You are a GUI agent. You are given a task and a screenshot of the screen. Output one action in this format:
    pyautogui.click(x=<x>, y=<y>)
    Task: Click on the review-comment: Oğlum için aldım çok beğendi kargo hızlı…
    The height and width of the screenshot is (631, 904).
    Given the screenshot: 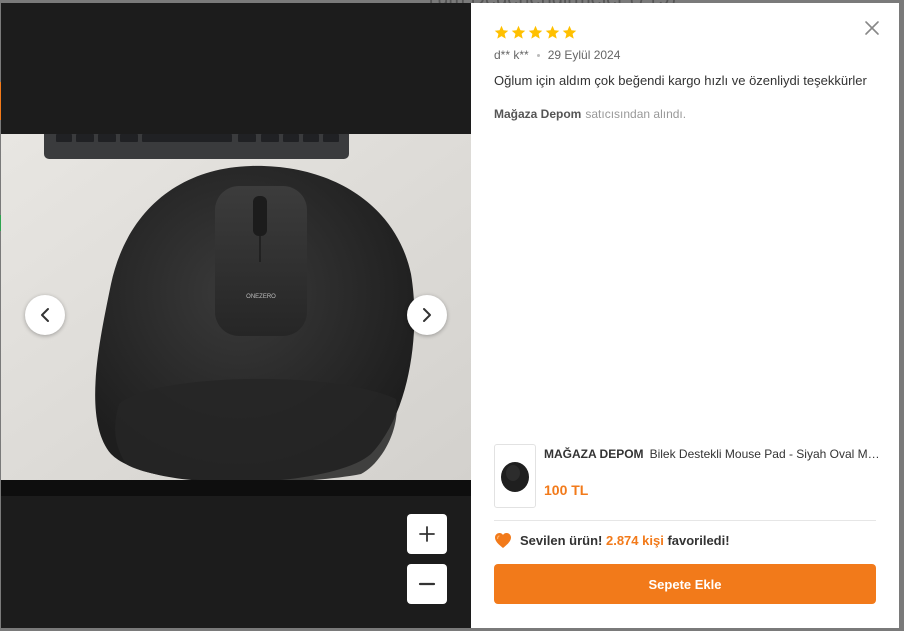 What is the action you would take?
    pyautogui.click(x=680, y=80)
    